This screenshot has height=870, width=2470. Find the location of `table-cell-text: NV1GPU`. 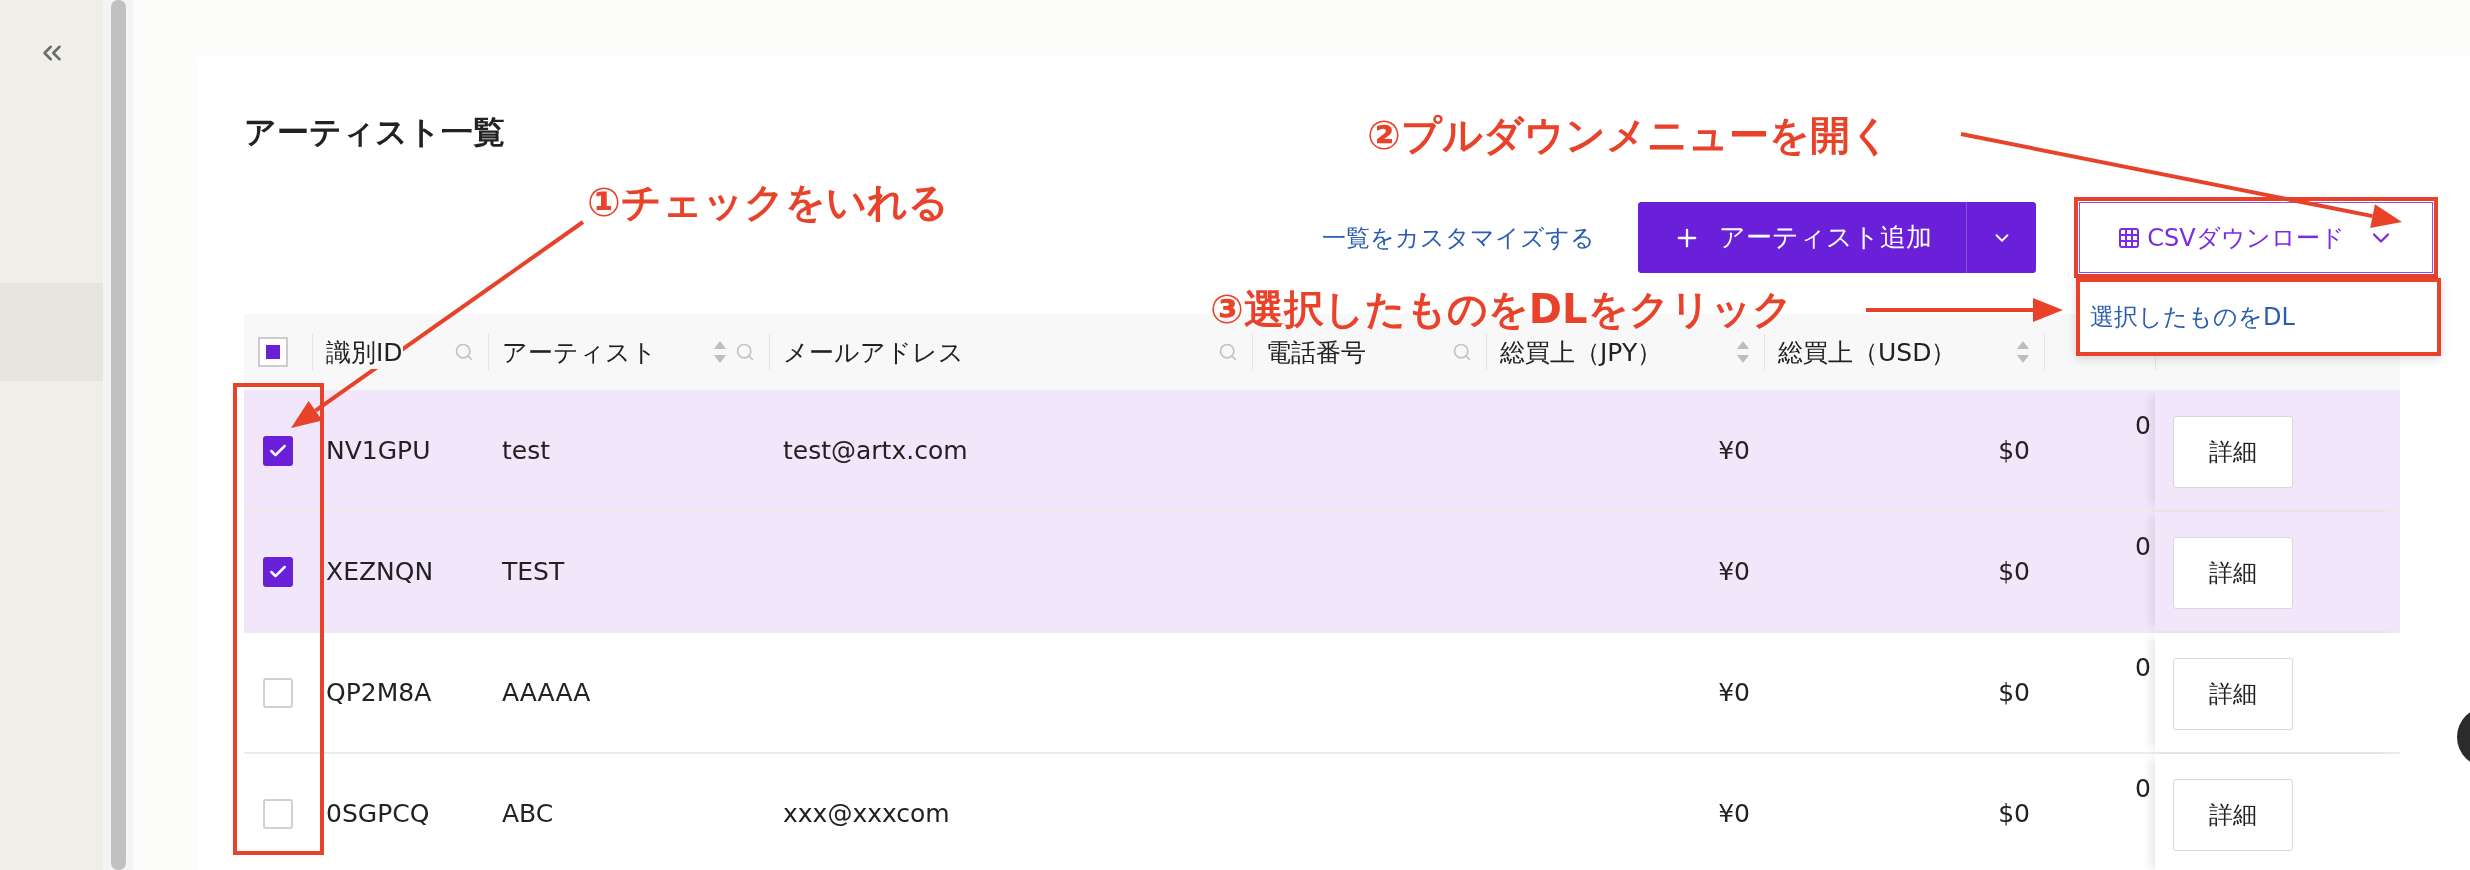

table-cell-text: NV1GPU is located at coordinates (378, 451).